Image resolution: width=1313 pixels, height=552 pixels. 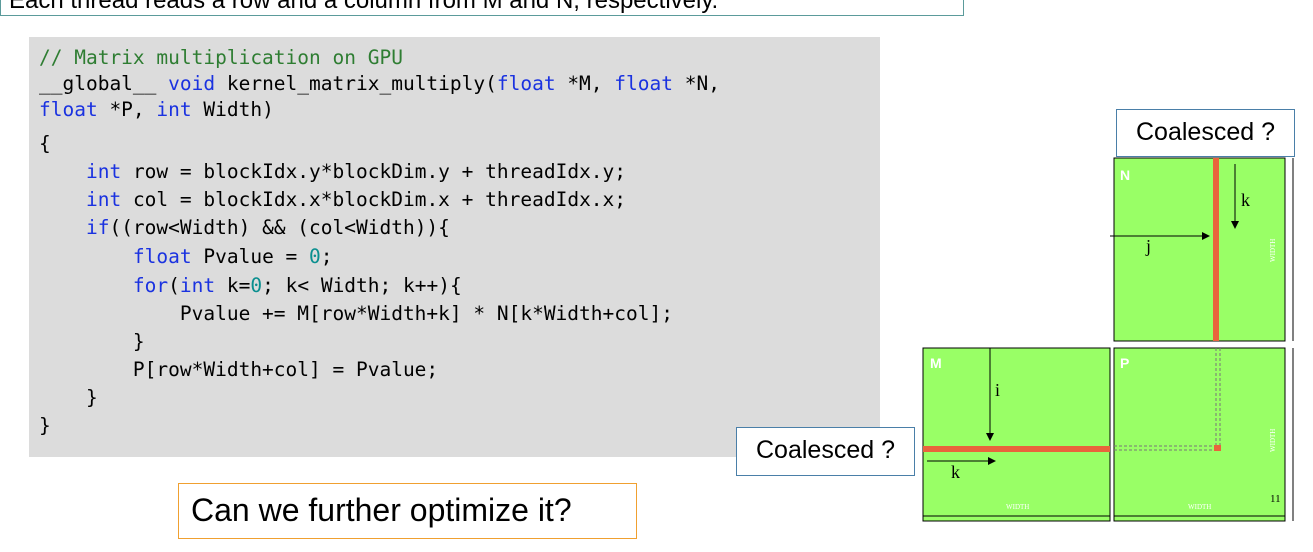 I want to click on coalesced-callout-n: Coalesced ?, so click(x=1205, y=133).